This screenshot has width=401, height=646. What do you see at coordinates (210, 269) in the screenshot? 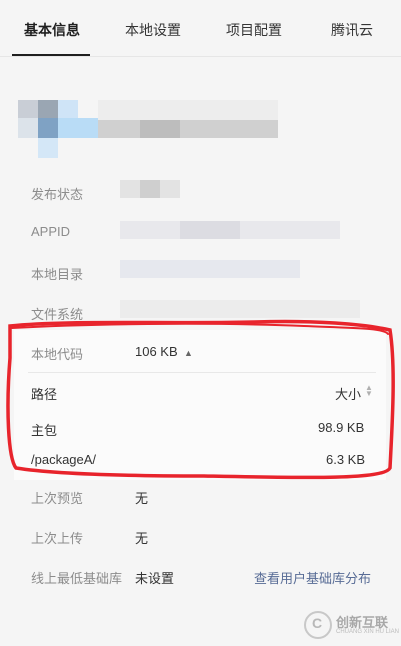
I see `local-dir-value-redacted` at bounding box center [210, 269].